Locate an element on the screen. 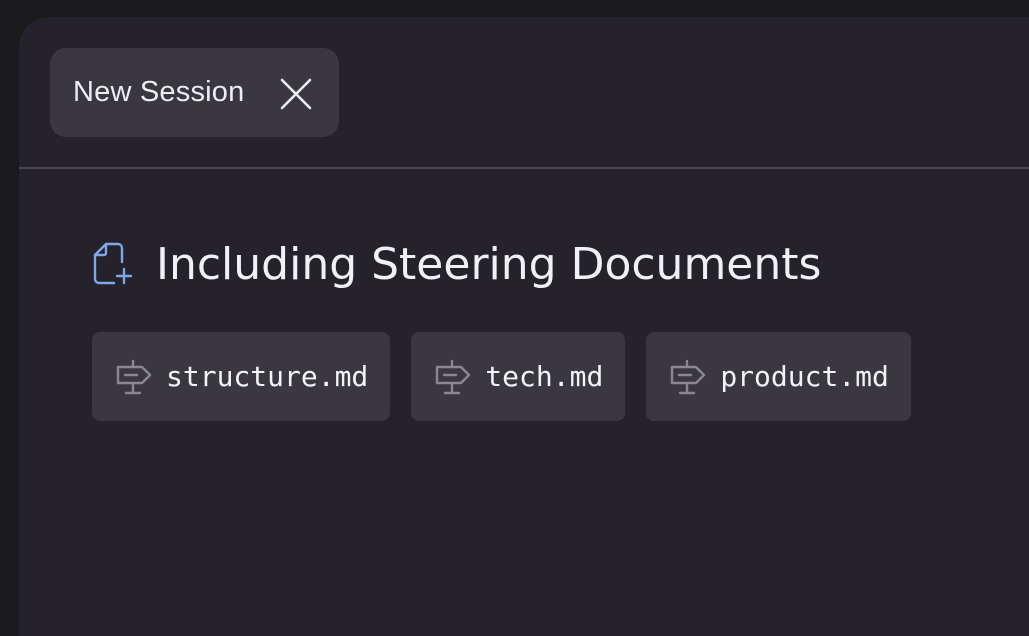 The height and width of the screenshot is (636, 1029). document-list: structure.md tech.md product.md is located at coordinates (501, 376).